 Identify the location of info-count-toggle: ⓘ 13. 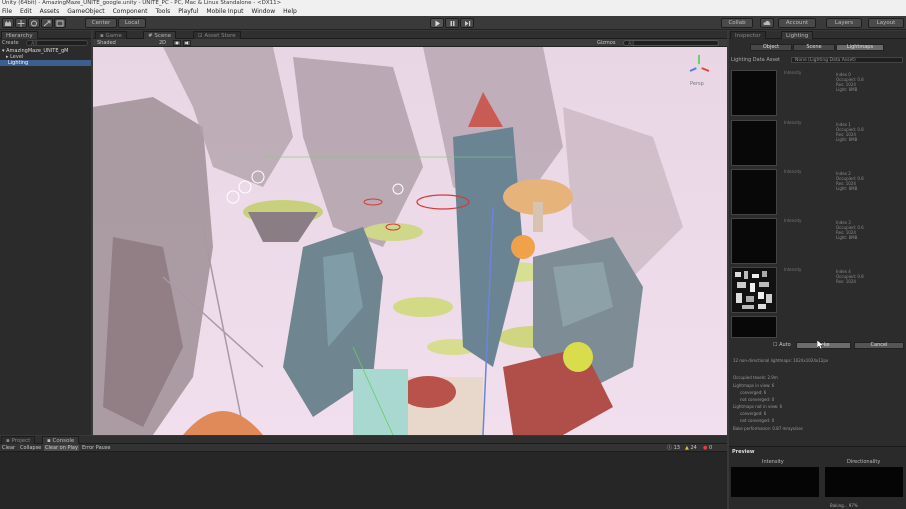
(673, 448).